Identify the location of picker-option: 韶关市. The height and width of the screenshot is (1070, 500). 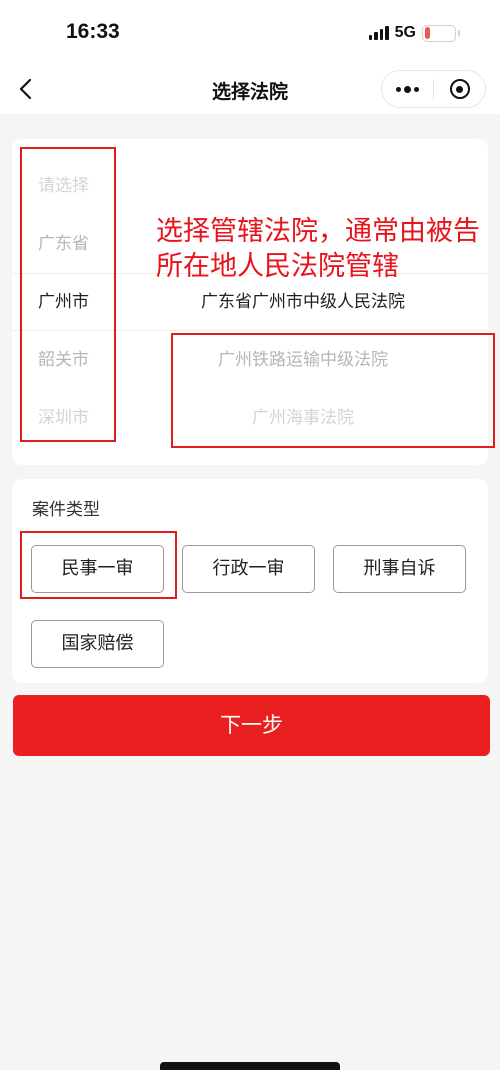
(65, 360).